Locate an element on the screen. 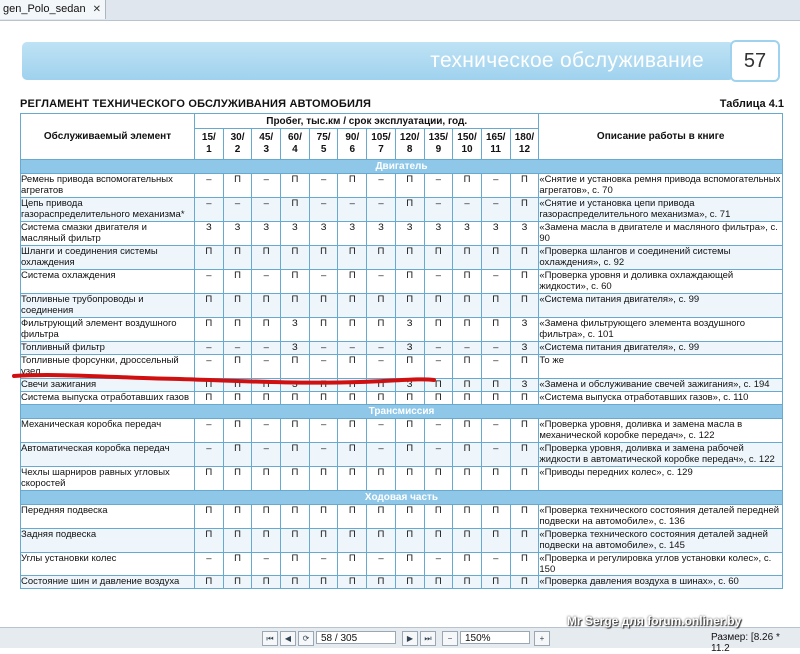 The image size is (800, 654). next-page-icon: ▶ is located at coordinates (410, 638).